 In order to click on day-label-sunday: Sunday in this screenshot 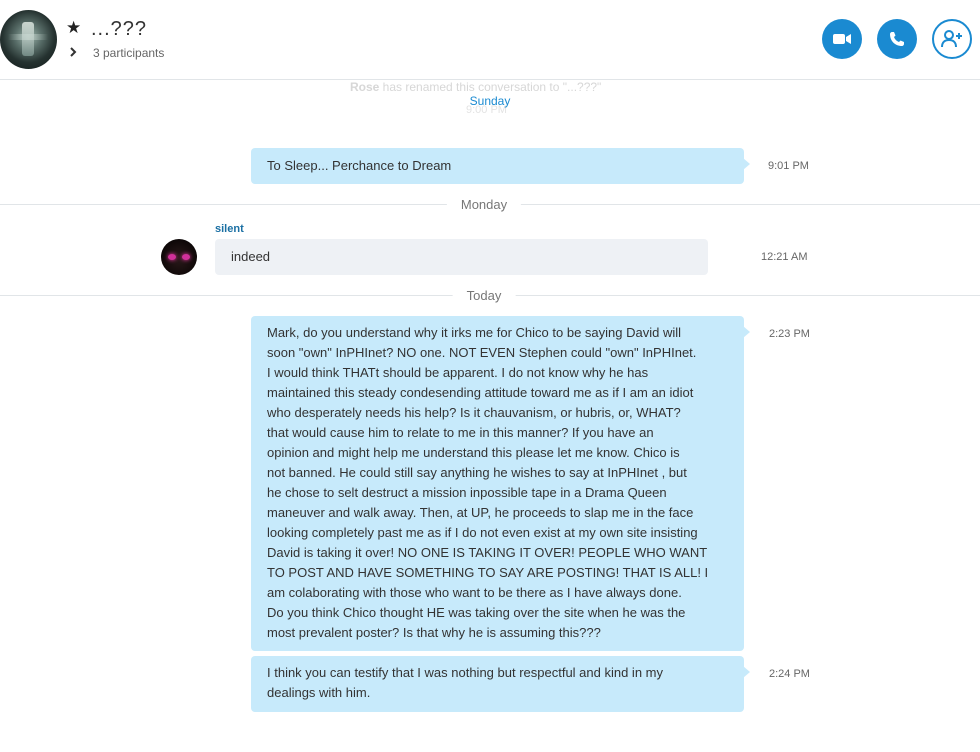, I will do `click(490, 101)`.